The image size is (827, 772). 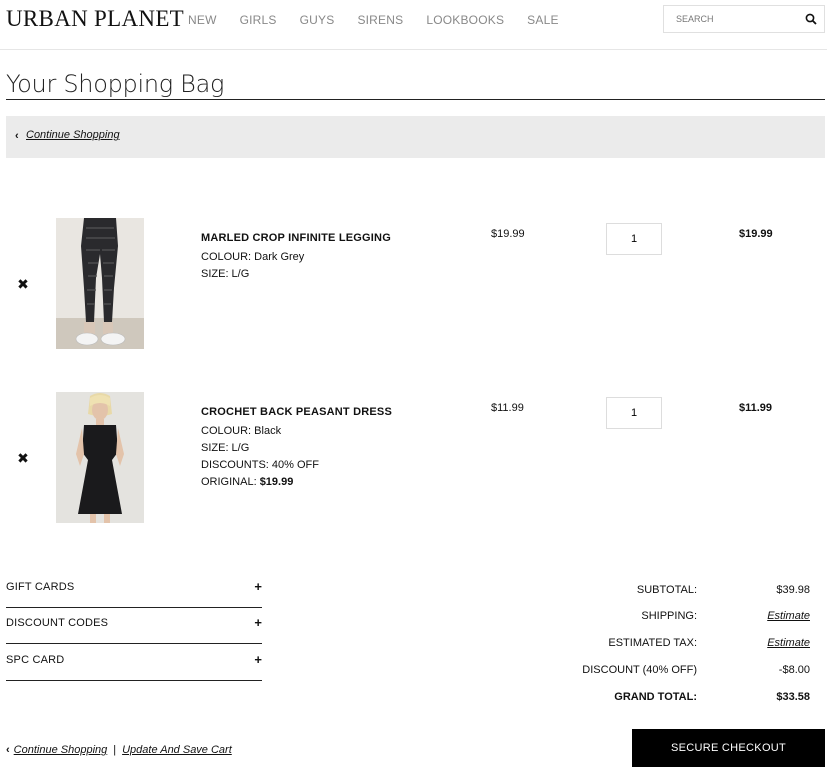 I want to click on item-line-total: $19.99, so click(x=756, y=234).